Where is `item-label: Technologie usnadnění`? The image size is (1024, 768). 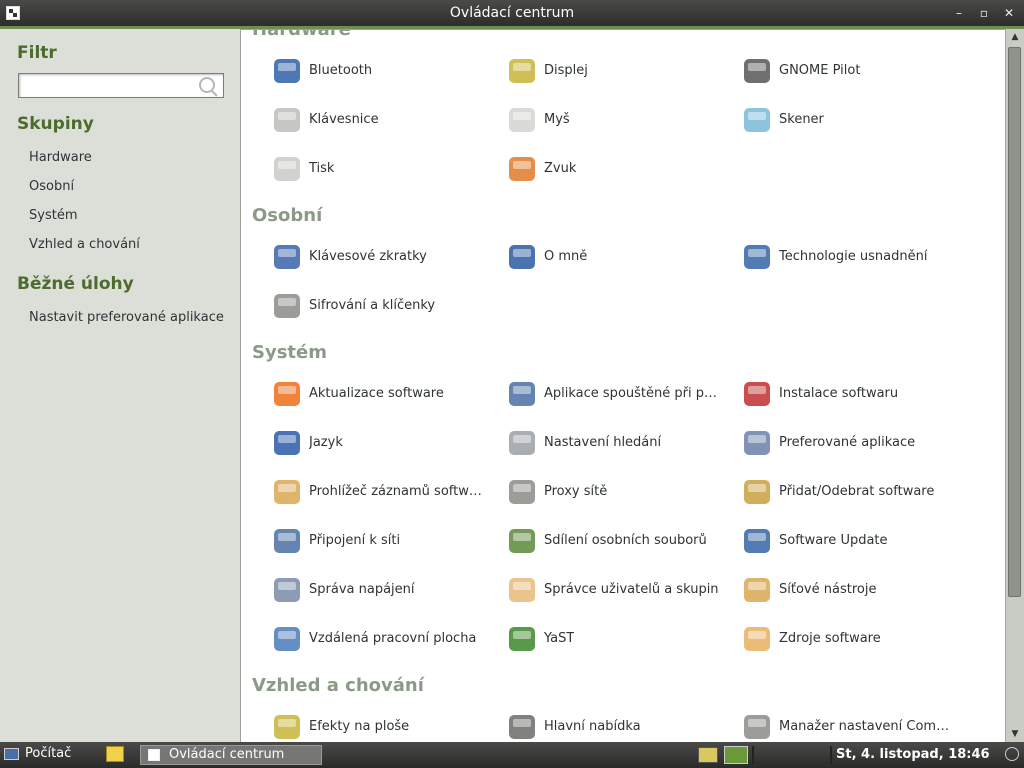 item-label: Technologie usnadnění is located at coordinates (853, 256).